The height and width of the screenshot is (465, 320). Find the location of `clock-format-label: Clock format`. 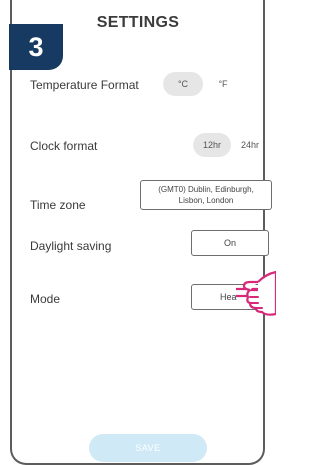

clock-format-label: Clock format is located at coordinates (64, 146).